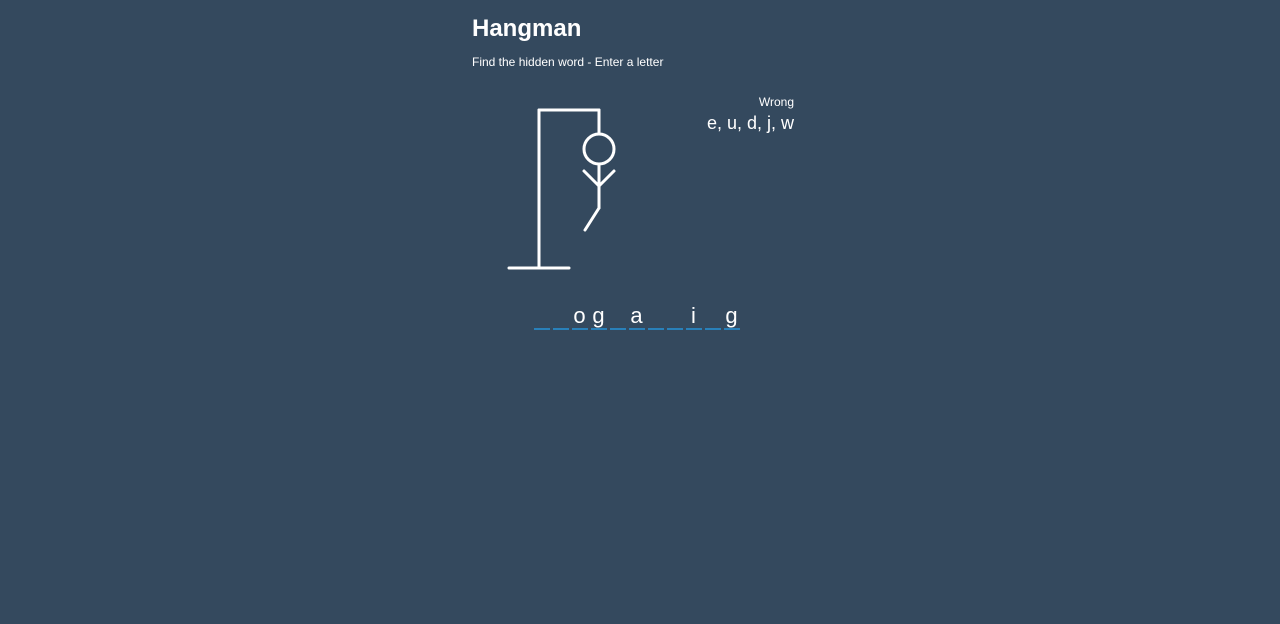  What do you see at coordinates (591, 178) in the screenshot?
I see `figure-left-arm` at bounding box center [591, 178].